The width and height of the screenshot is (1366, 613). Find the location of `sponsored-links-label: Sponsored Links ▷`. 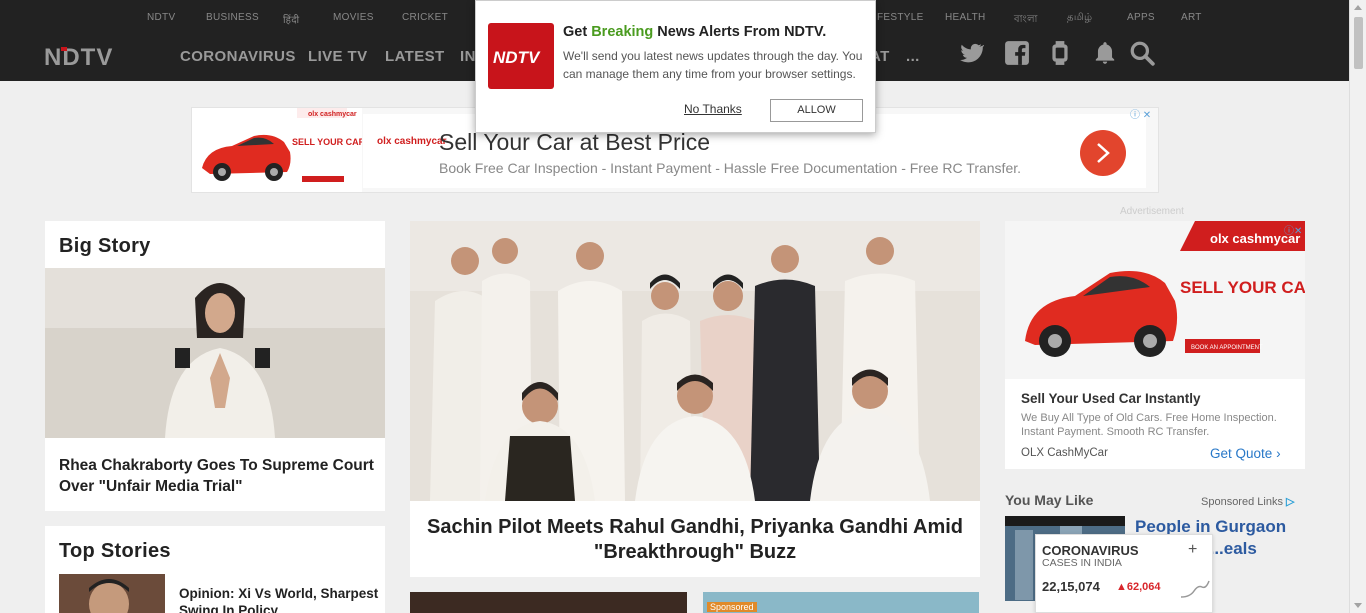

sponsored-links-label: Sponsored Links ▷ is located at coordinates (1247, 501).